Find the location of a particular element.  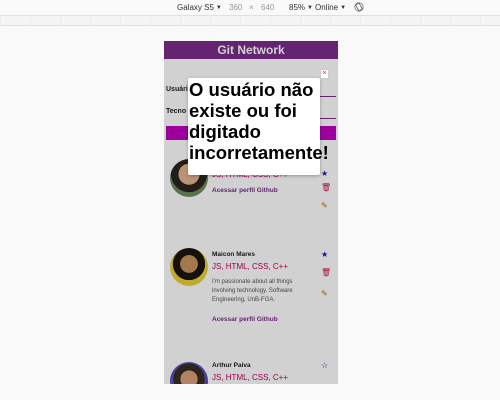

devtools-toolbar: Galaxy S5 ▼ 360 × 640 85% ▼ Online ▼ is located at coordinates (250, 8).